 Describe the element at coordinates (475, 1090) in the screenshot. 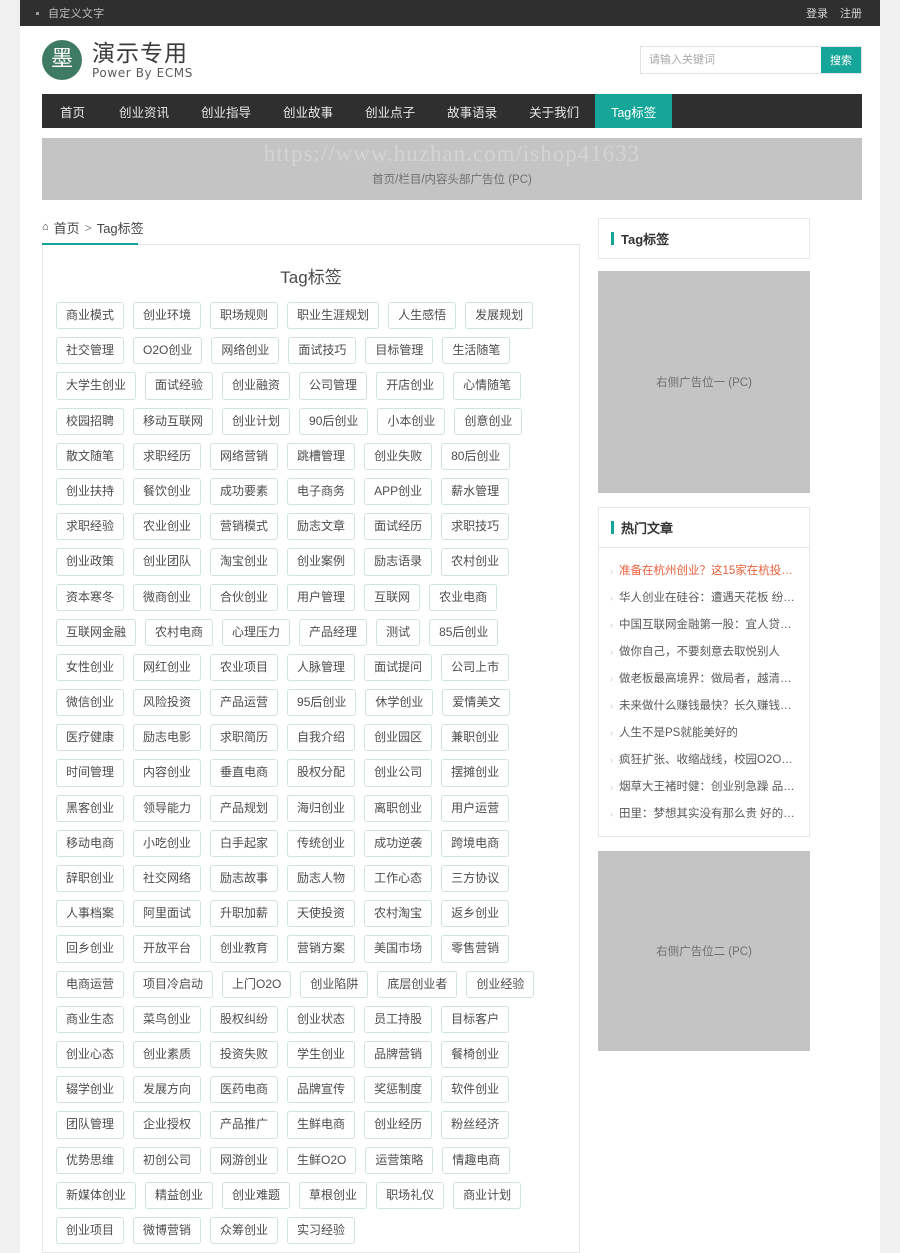

I see `tag-link: 软件创业` at that location.